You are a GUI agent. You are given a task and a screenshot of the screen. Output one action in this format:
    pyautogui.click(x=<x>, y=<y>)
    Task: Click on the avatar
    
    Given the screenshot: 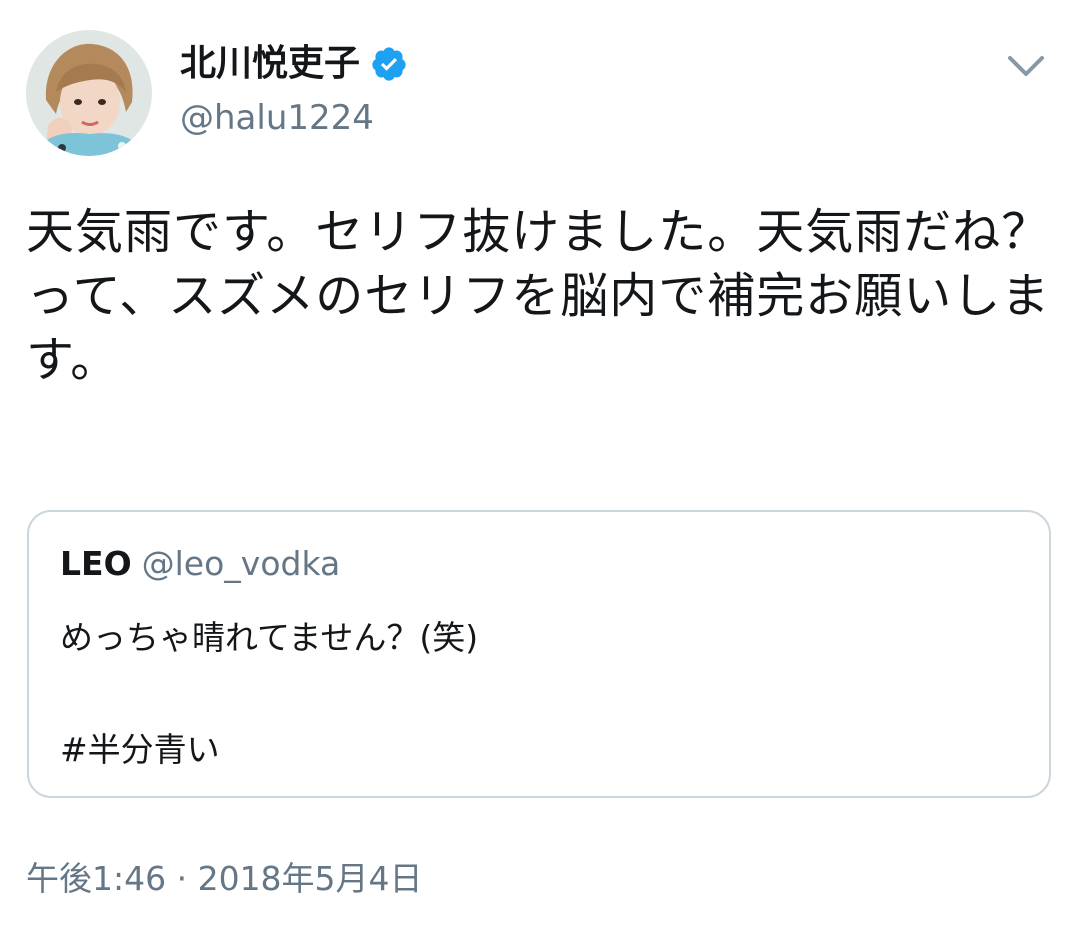 What is the action you would take?
    pyautogui.click(x=89, y=93)
    